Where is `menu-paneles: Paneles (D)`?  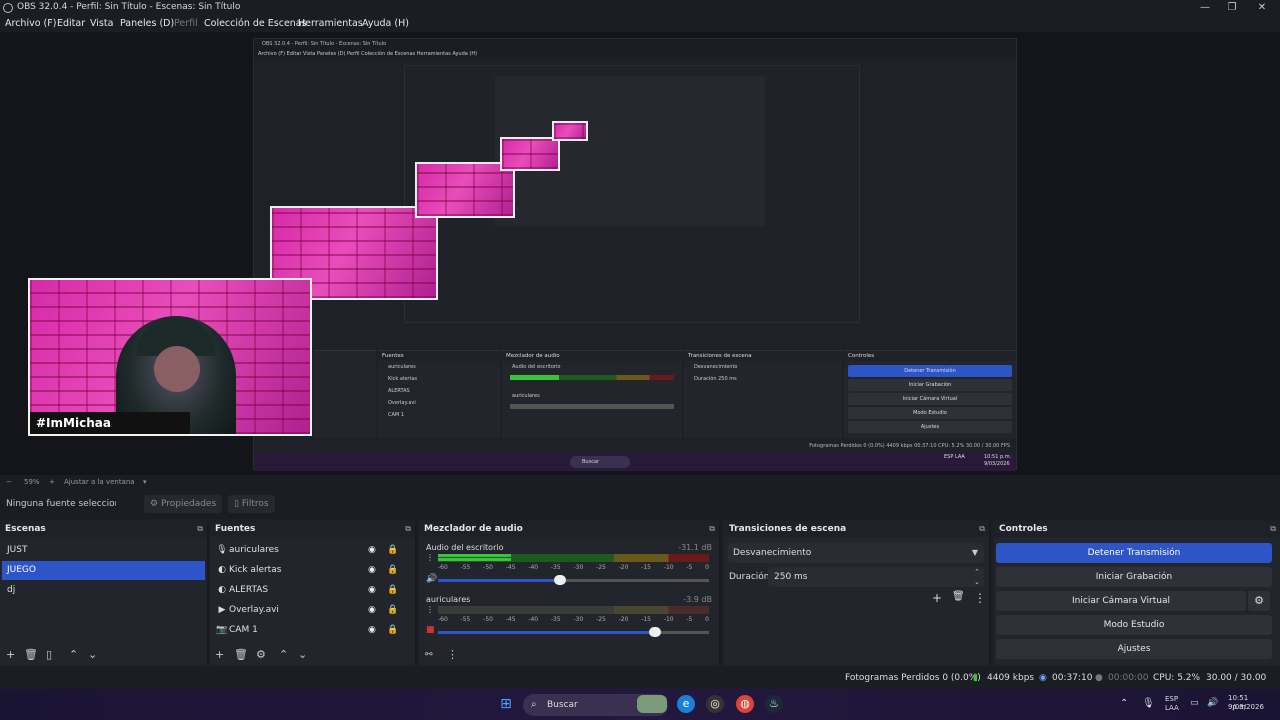
menu-paneles: Paneles (D) is located at coordinates (147, 24).